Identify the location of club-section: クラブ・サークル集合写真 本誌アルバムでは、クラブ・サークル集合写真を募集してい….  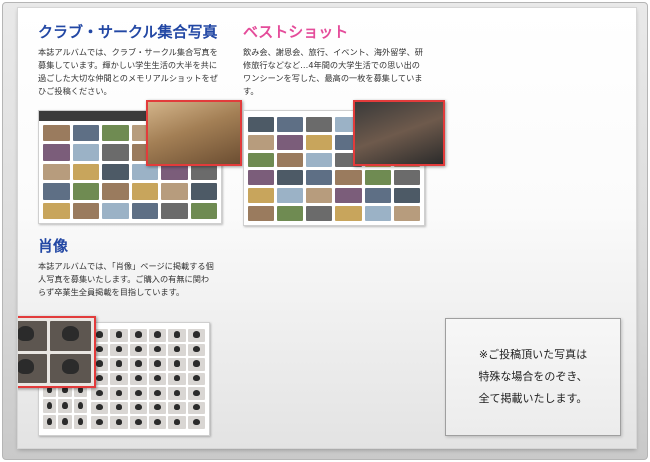
(130, 60).